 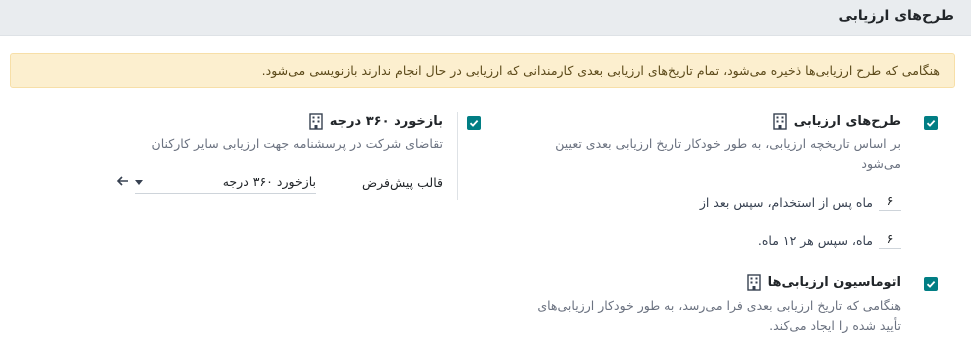 What do you see at coordinates (834, 282) in the screenshot?
I see `appraisal-automation-label: اتوماسیون ارزیابی‌ها` at bounding box center [834, 282].